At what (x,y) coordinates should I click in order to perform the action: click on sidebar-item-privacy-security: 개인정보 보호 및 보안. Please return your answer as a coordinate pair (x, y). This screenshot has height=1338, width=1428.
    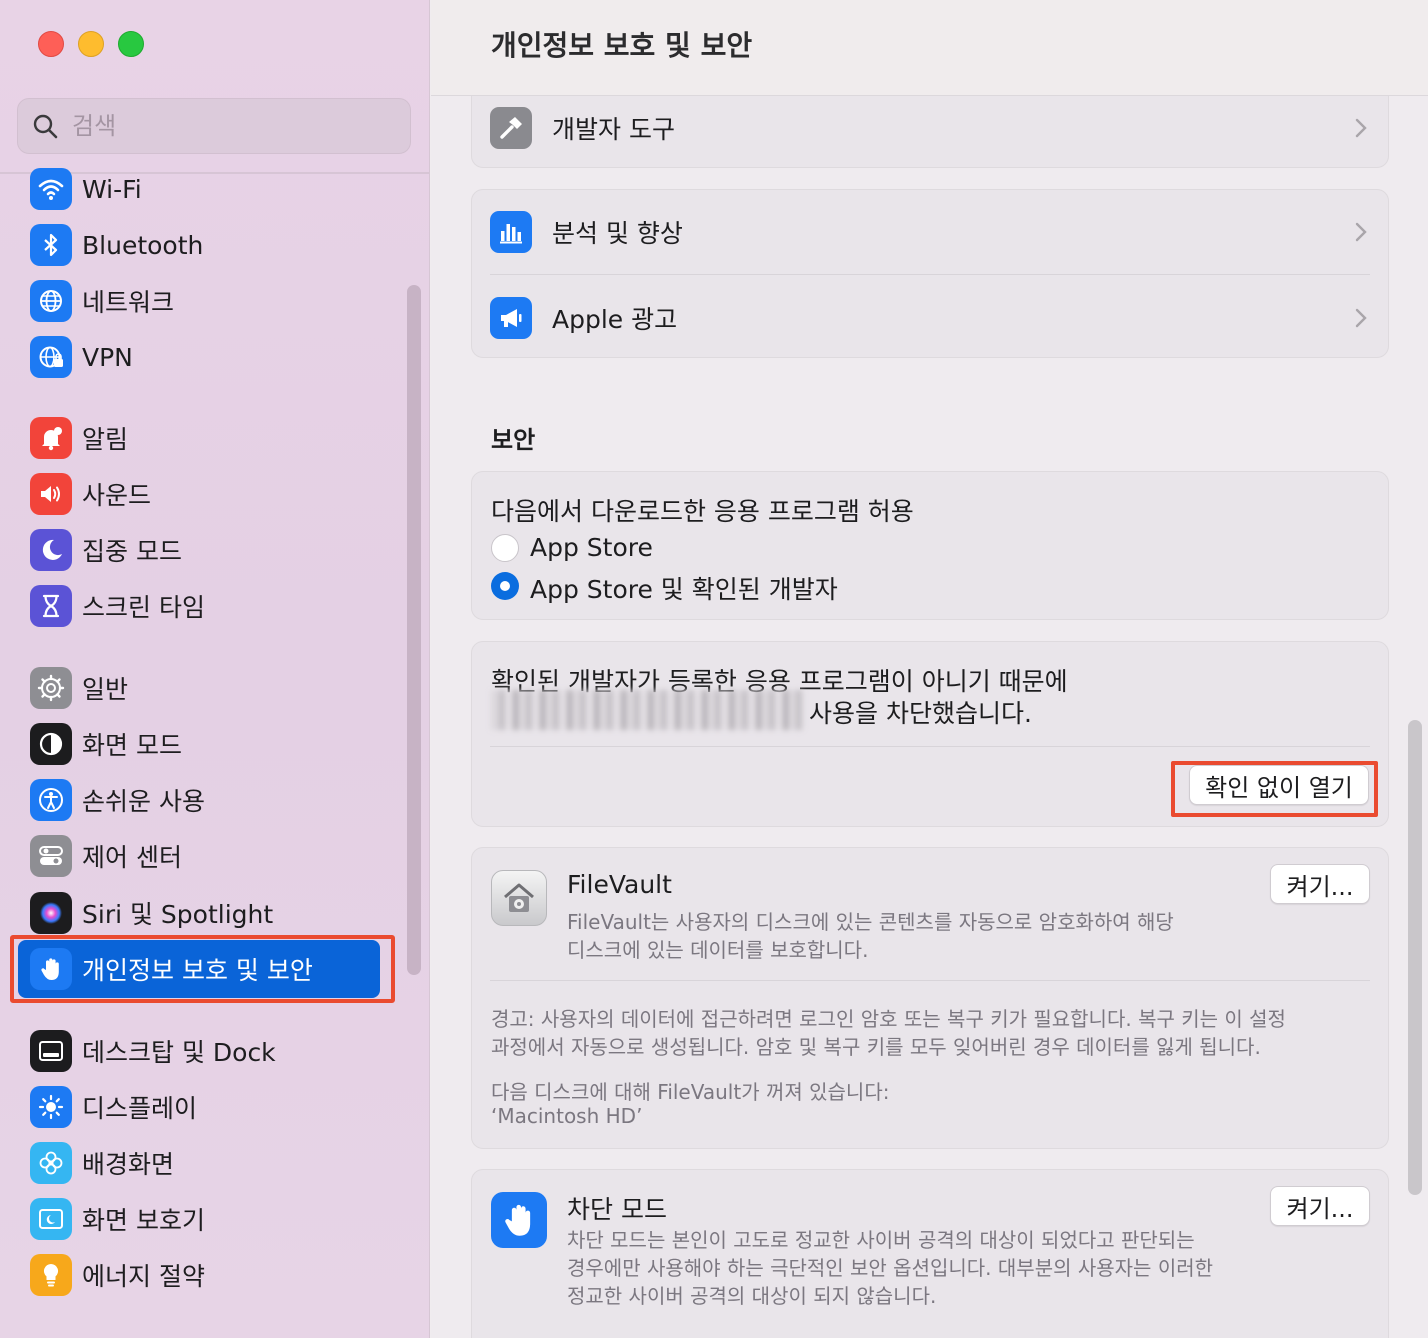
    Looking at the image, I should click on (199, 969).